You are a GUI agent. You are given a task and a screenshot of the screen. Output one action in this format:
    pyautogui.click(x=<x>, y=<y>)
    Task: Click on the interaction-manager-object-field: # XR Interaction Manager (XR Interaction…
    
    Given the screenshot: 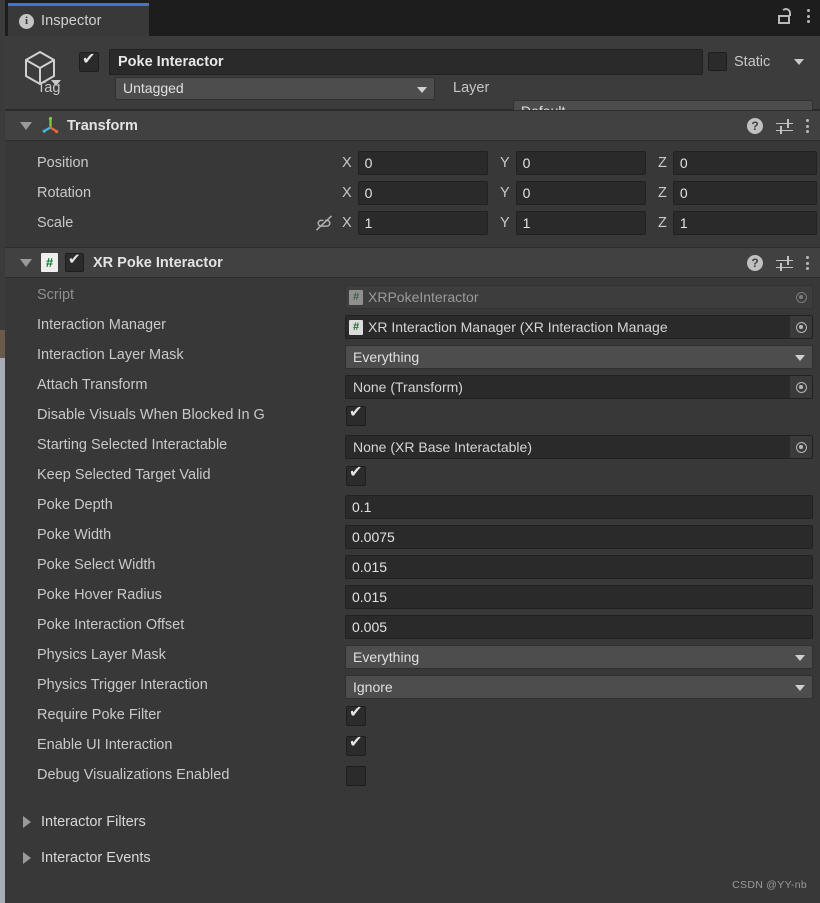 What is the action you would take?
    pyautogui.click(x=579, y=327)
    